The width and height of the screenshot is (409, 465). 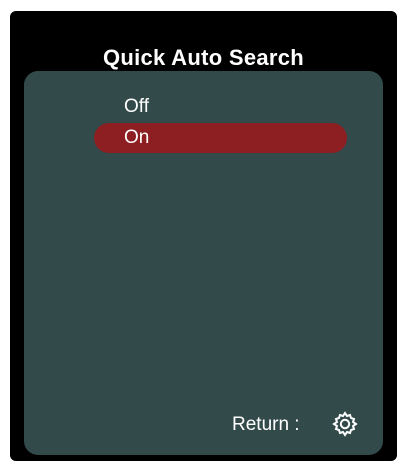 I want to click on option-on: On, so click(x=220, y=138).